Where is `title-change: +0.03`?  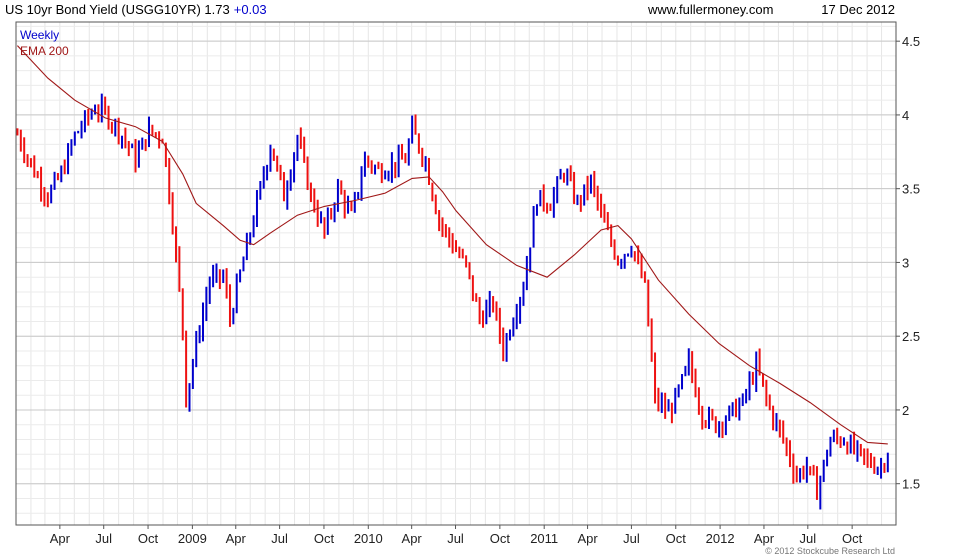 title-change: +0.03 is located at coordinates (250, 9).